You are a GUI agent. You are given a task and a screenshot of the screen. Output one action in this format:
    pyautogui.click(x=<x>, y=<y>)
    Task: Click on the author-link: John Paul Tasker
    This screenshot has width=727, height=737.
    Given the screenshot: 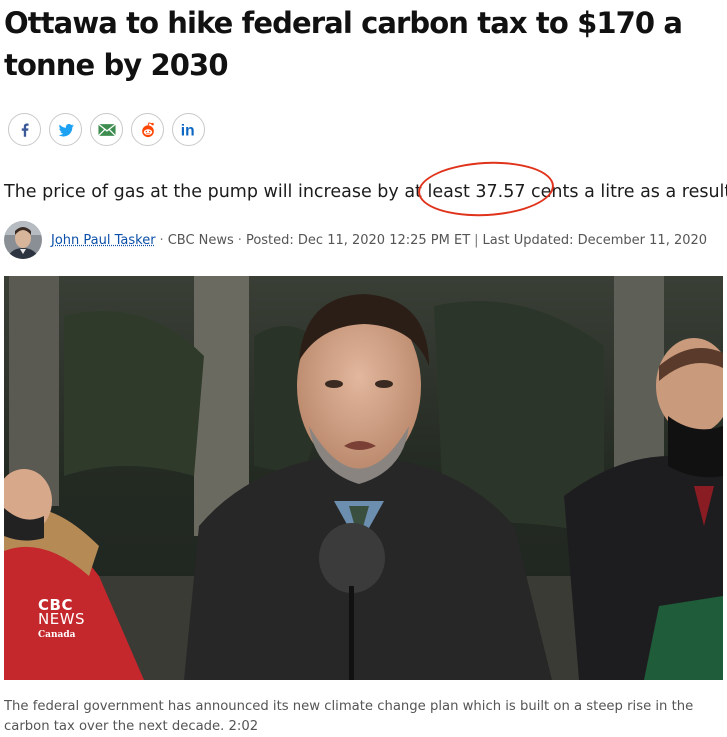 What is the action you would take?
    pyautogui.click(x=103, y=240)
    